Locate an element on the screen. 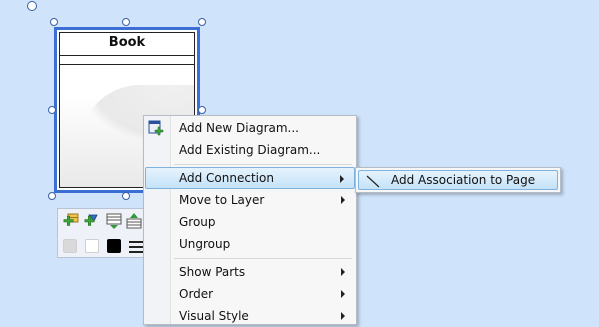 This screenshot has height=327, width=599. line-weight-icon is located at coordinates (136, 247).